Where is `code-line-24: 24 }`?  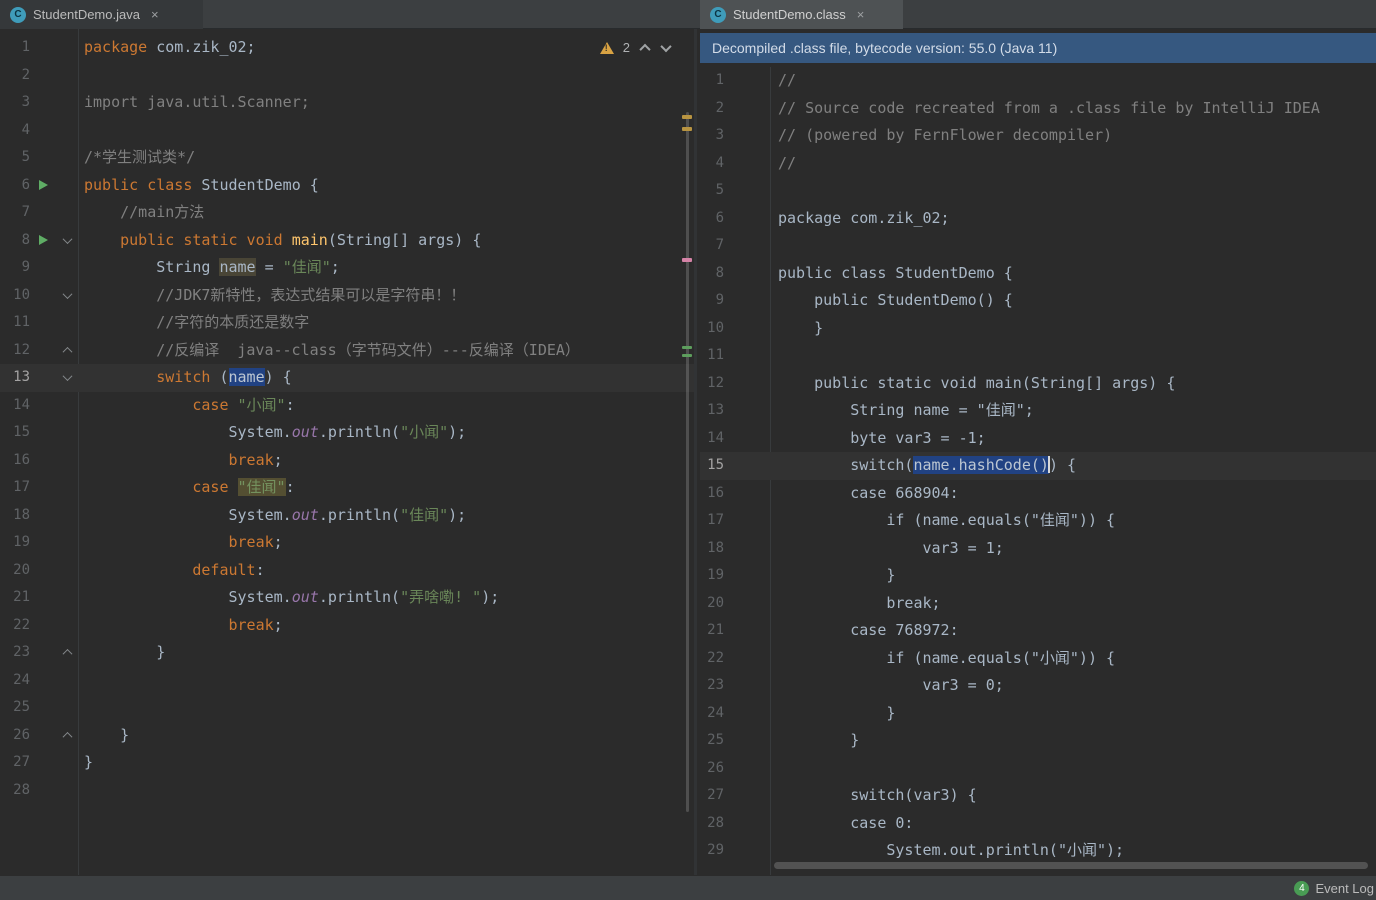 code-line-24: 24 } is located at coordinates (1038, 714).